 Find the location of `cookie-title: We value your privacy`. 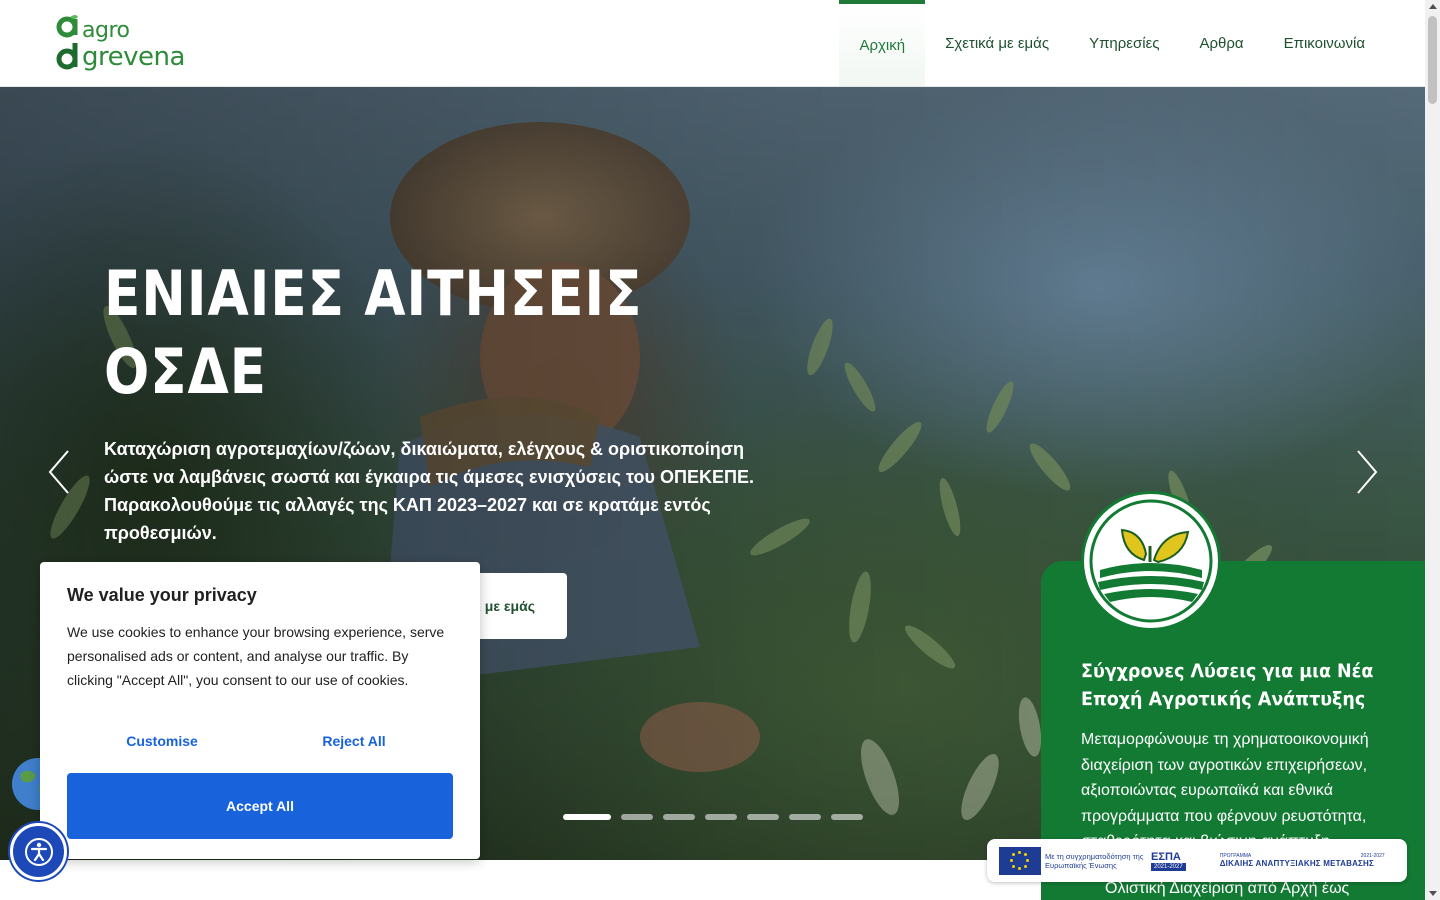

cookie-title: We value your privacy is located at coordinates (162, 595).